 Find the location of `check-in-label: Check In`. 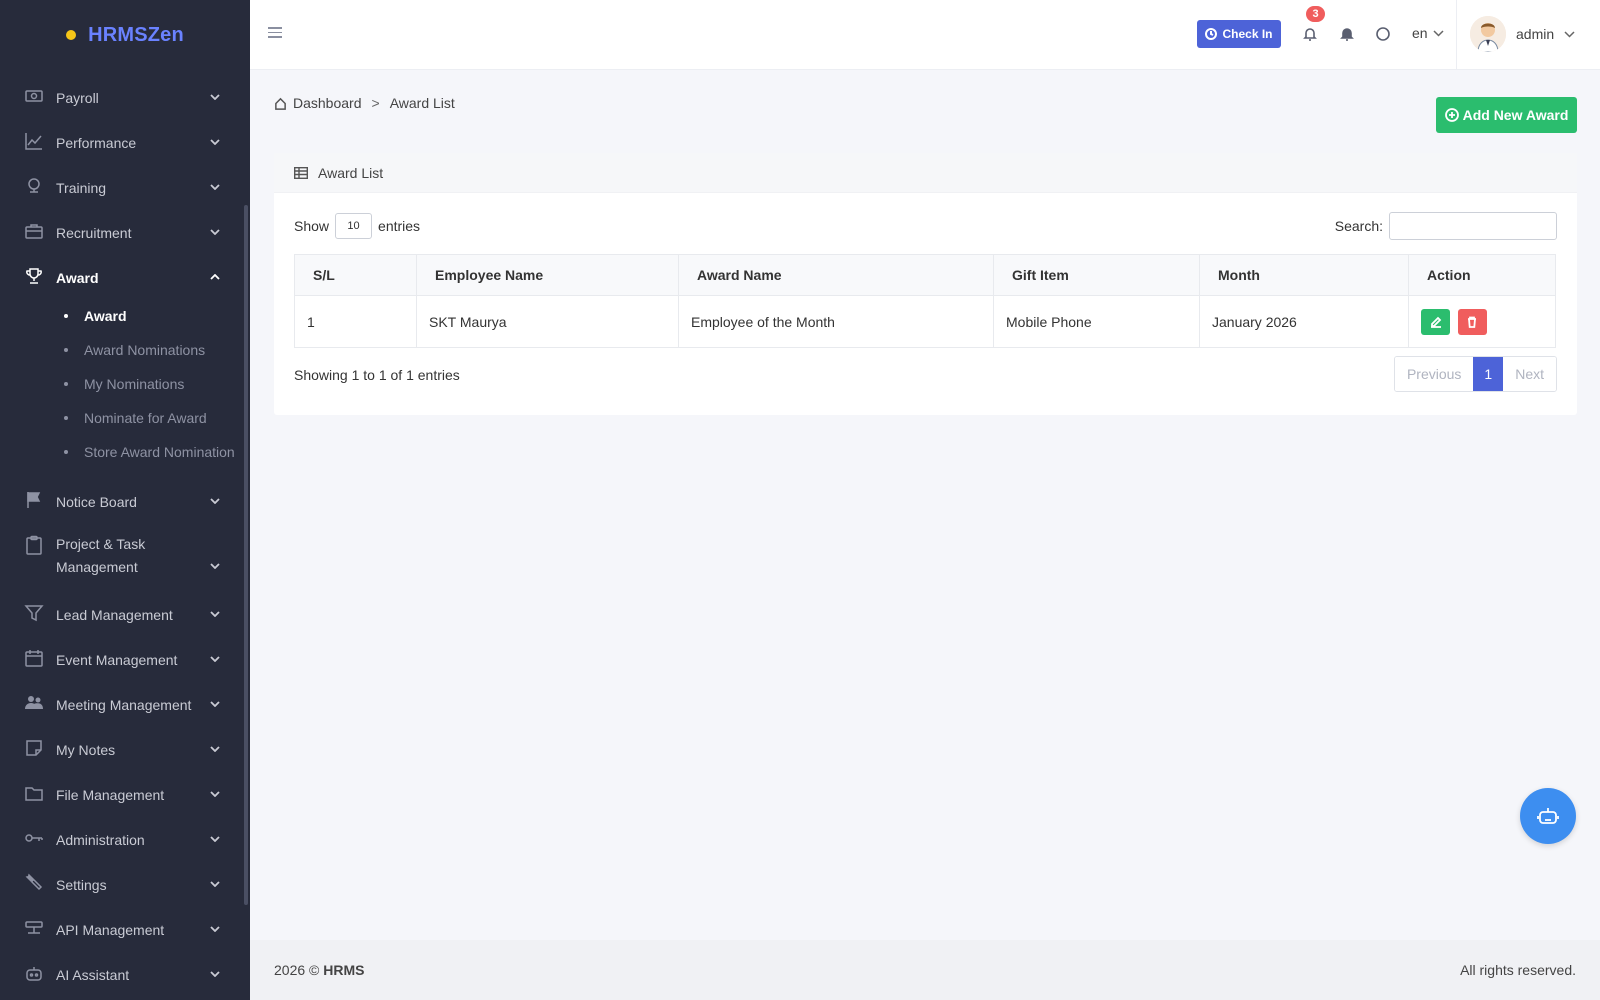

check-in-label: Check In is located at coordinates (1247, 34).